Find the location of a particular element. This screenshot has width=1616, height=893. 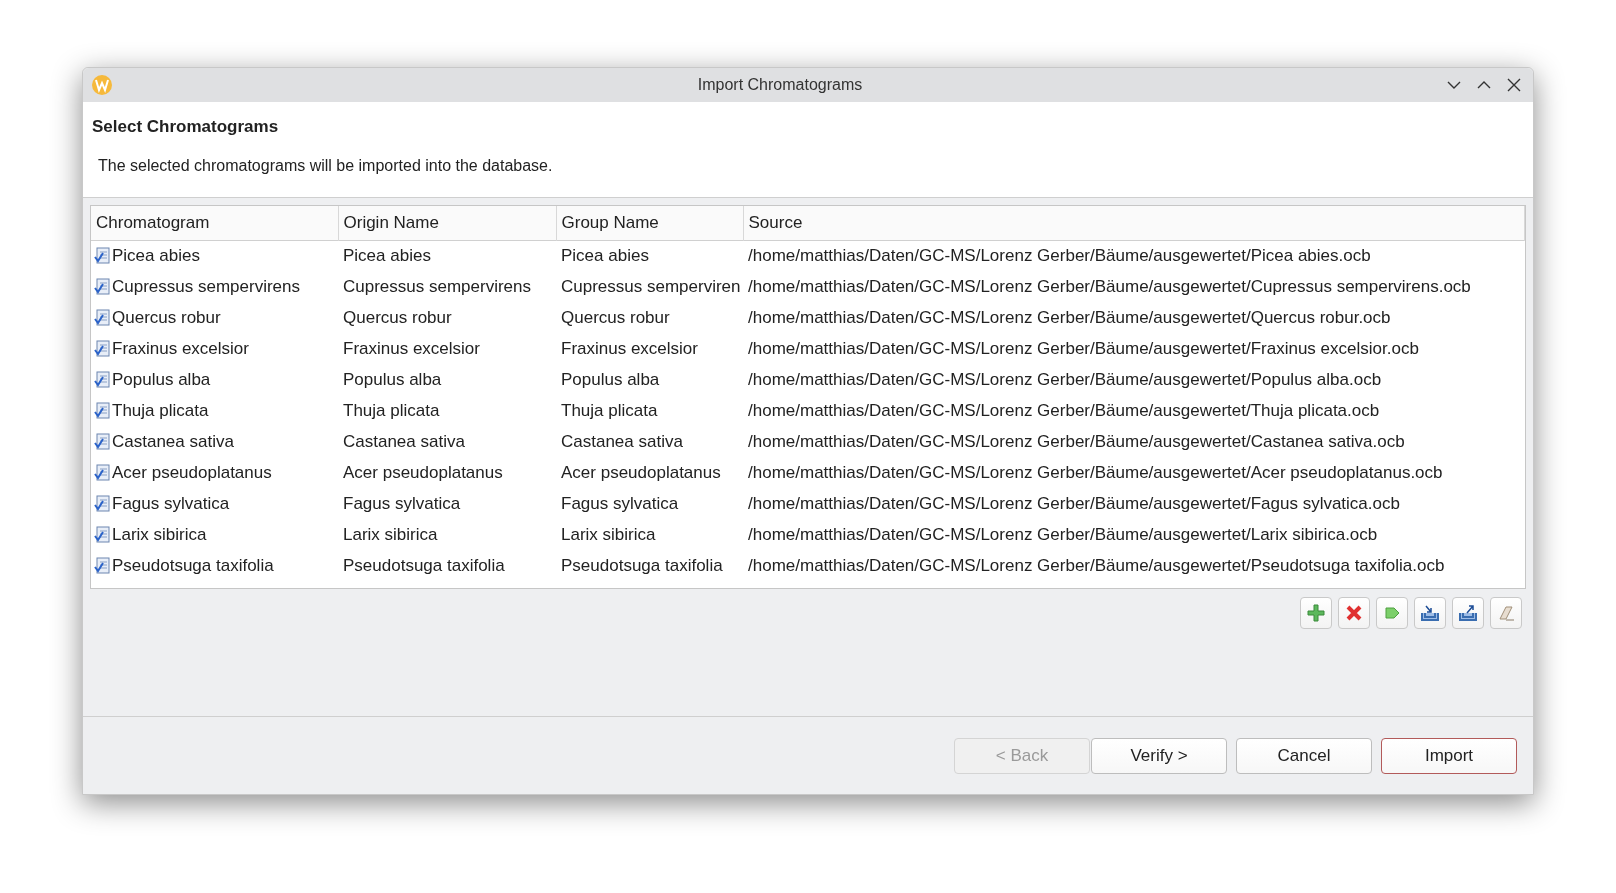

table-cell: /home/matthias/Daten/GC-MS/Lorenz Gerber/Bäume/ausgewertet/Pseudotsuga taxifolia.ocb is located at coordinates (1096, 565).